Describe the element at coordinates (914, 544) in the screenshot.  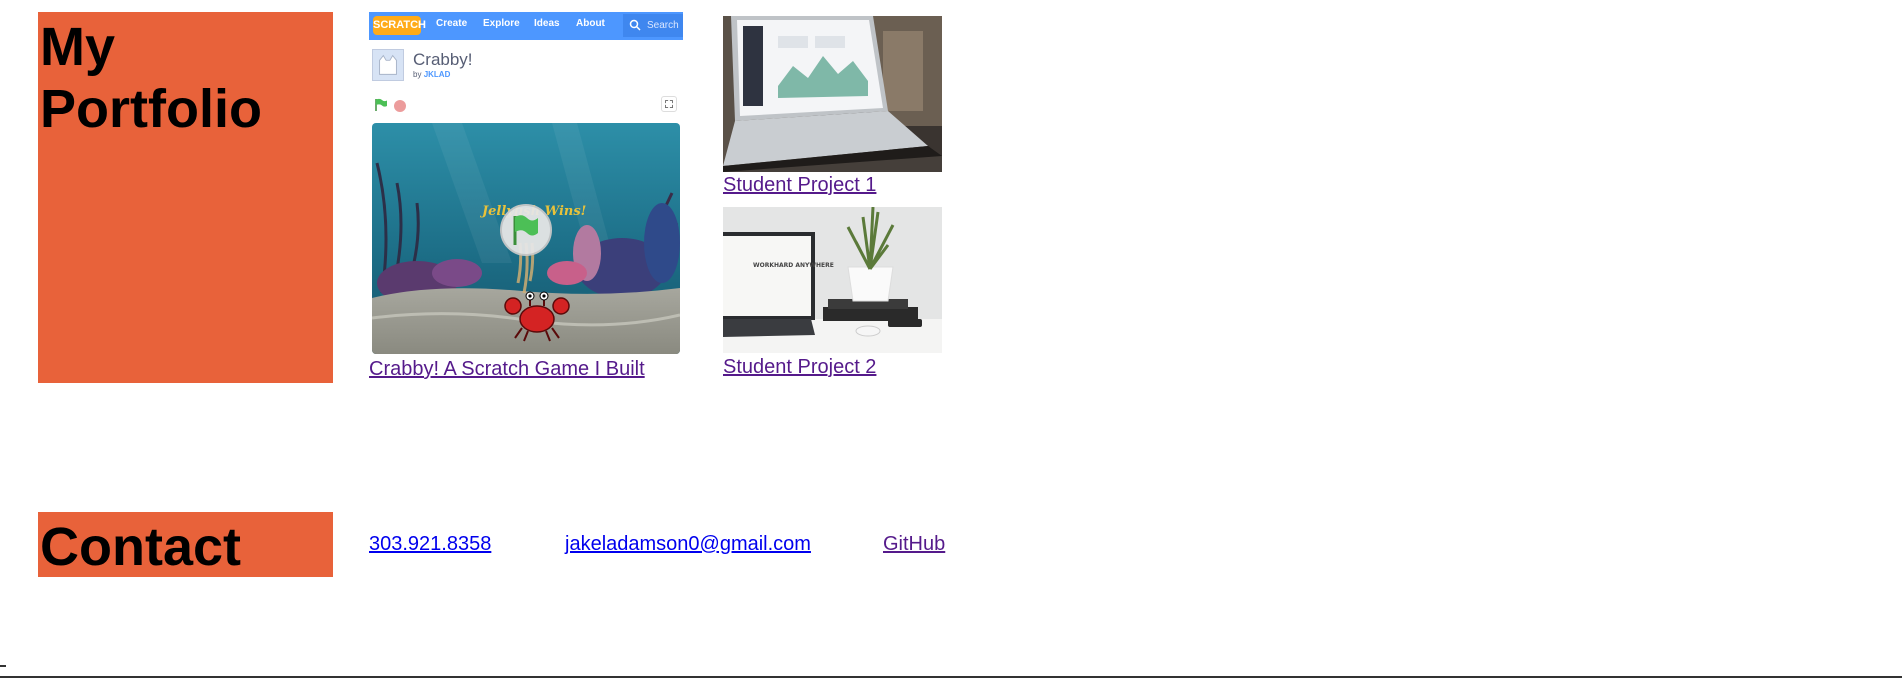
I see `github-link: GitHub` at that location.